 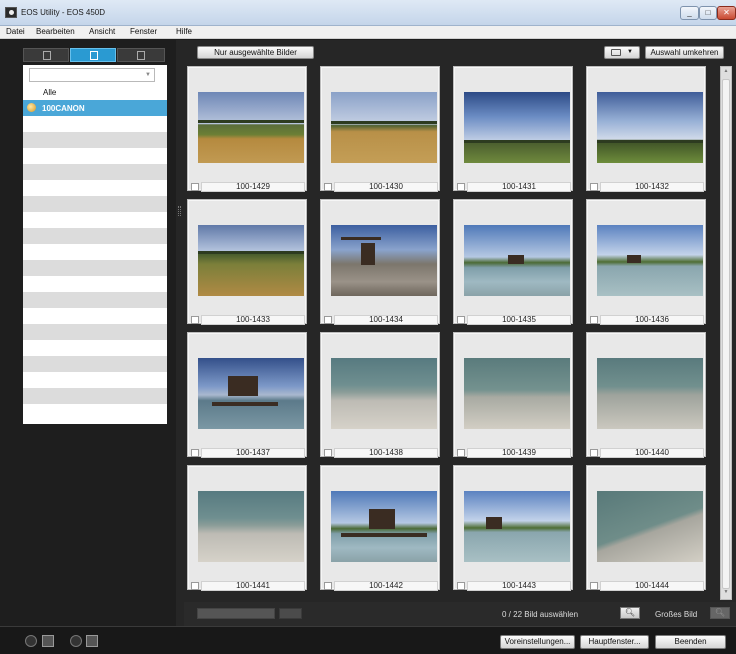 What do you see at coordinates (460, 614) in the screenshot?
I see `browser-bottom-bar: 0 / 22 Bild auswählen 🔍︎ Großes Bild 🔍︎` at bounding box center [460, 614].